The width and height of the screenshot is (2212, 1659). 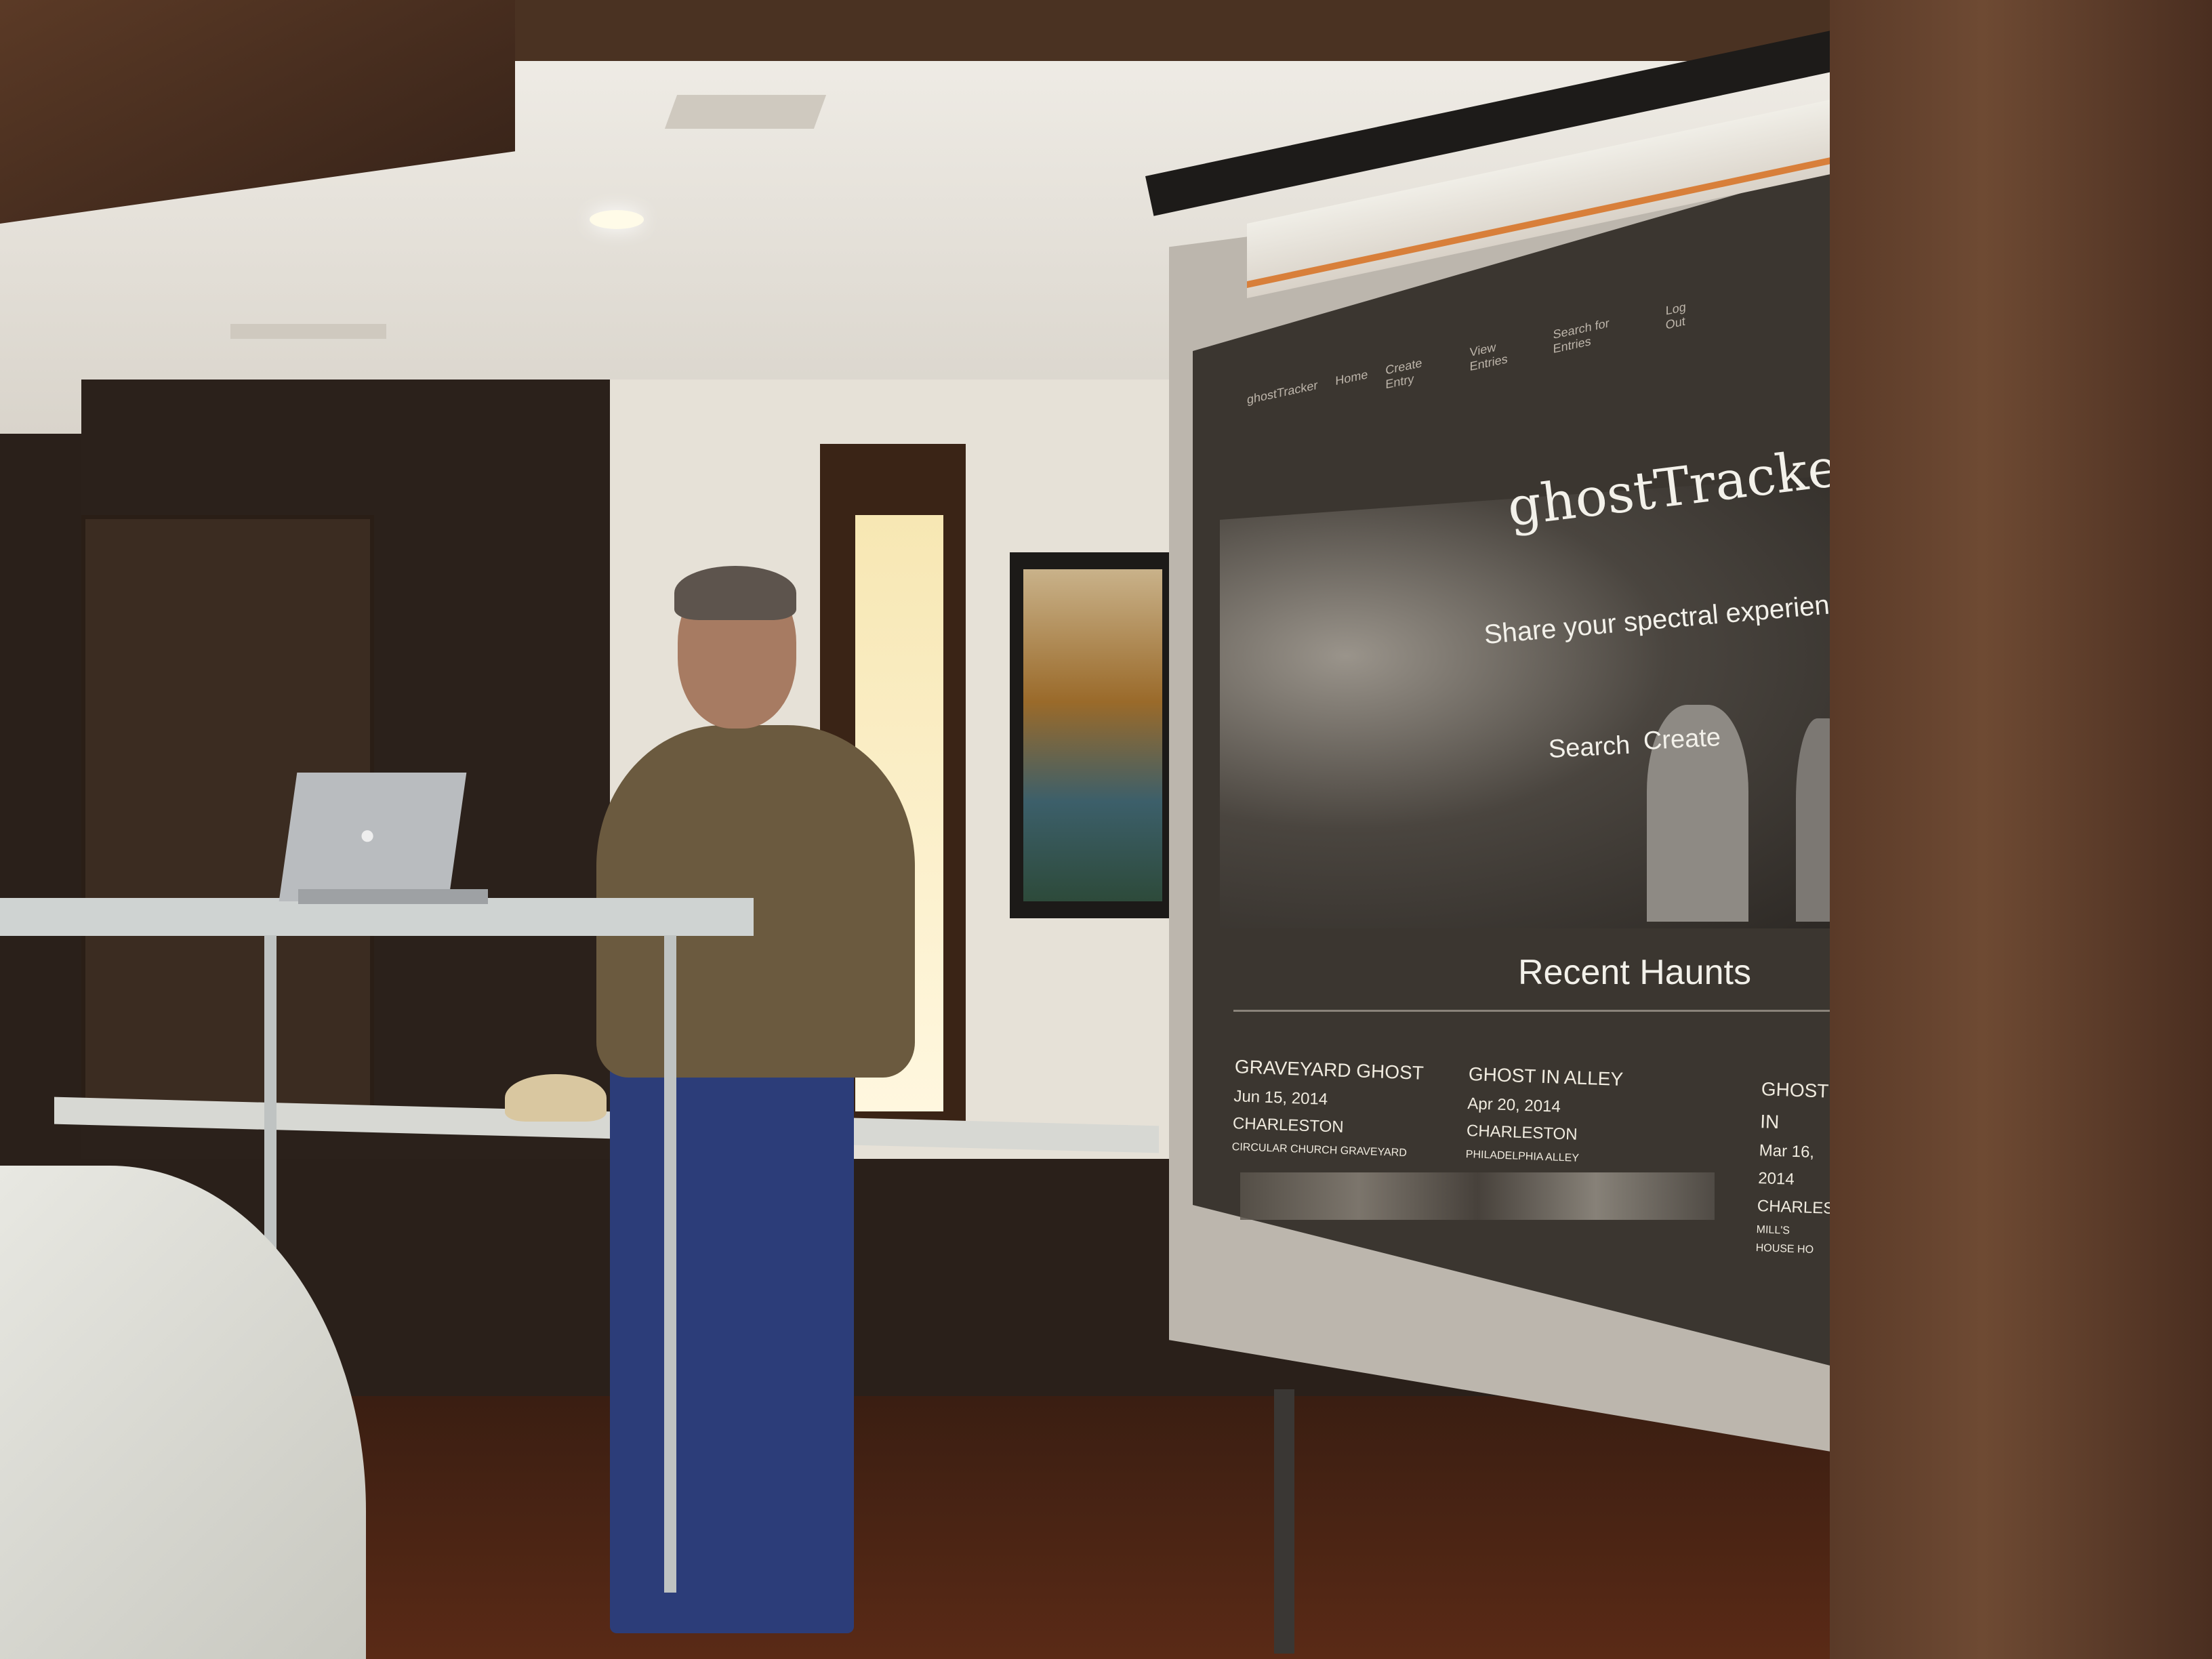 What do you see at coordinates (1682, 740) in the screenshot?
I see `create-button: Create` at bounding box center [1682, 740].